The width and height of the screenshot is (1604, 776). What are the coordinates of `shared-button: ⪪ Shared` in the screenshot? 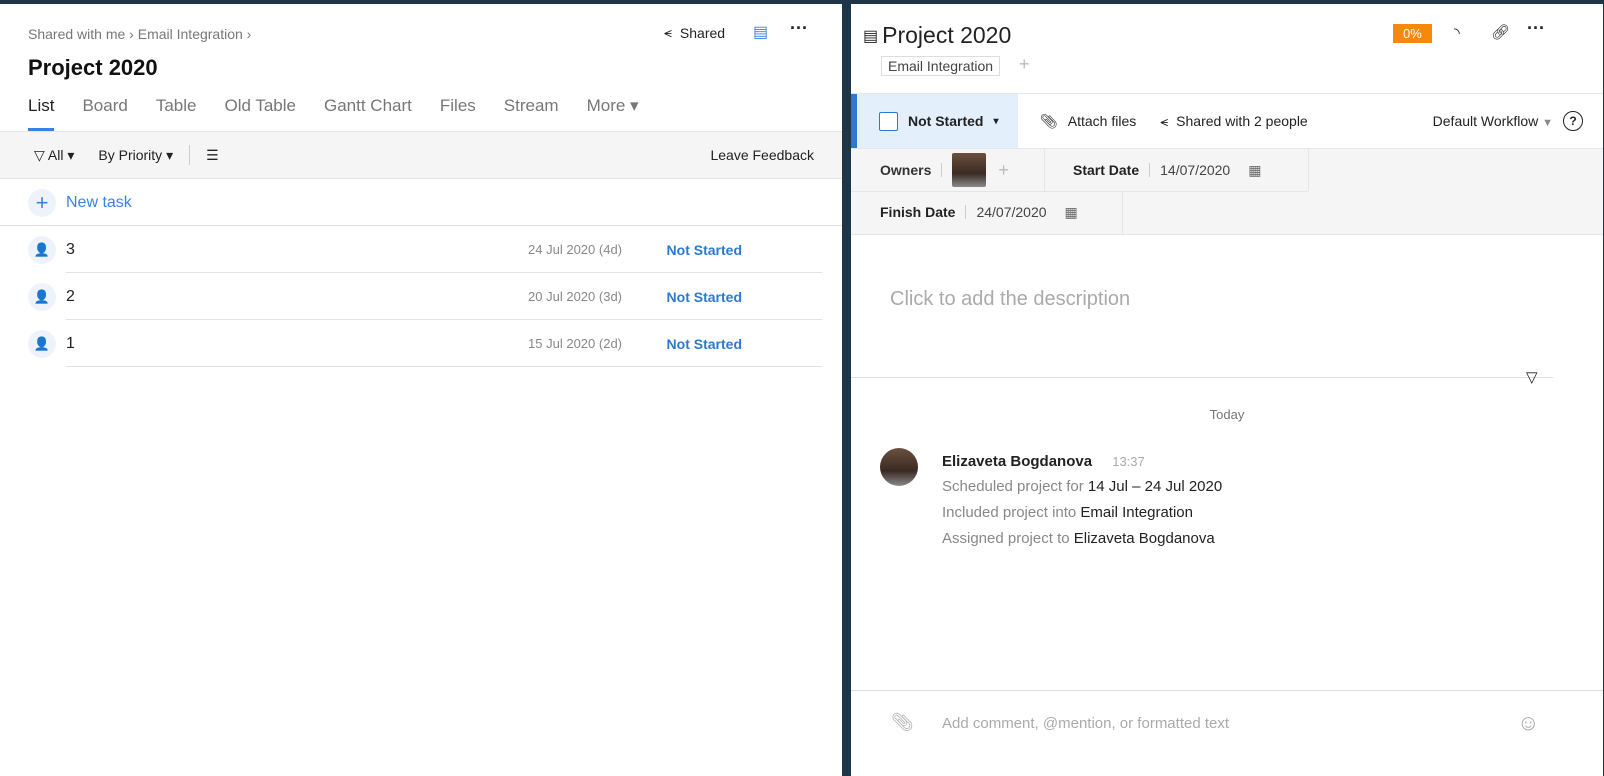 It's located at (694, 32).